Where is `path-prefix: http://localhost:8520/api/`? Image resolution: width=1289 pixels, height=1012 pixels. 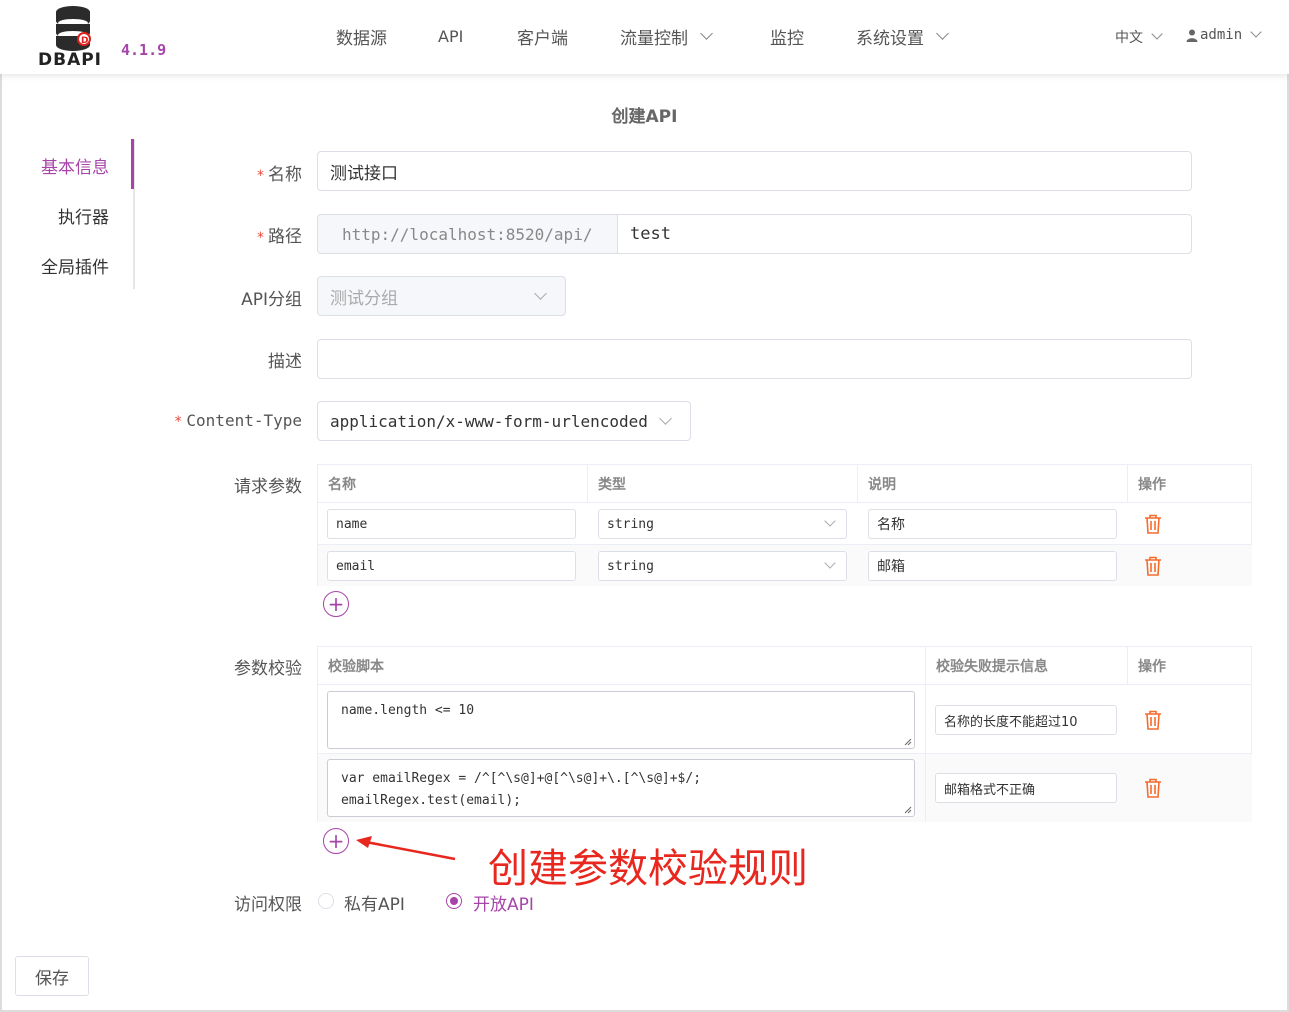
path-prefix: http://localhost:8520/api/ is located at coordinates (467, 234).